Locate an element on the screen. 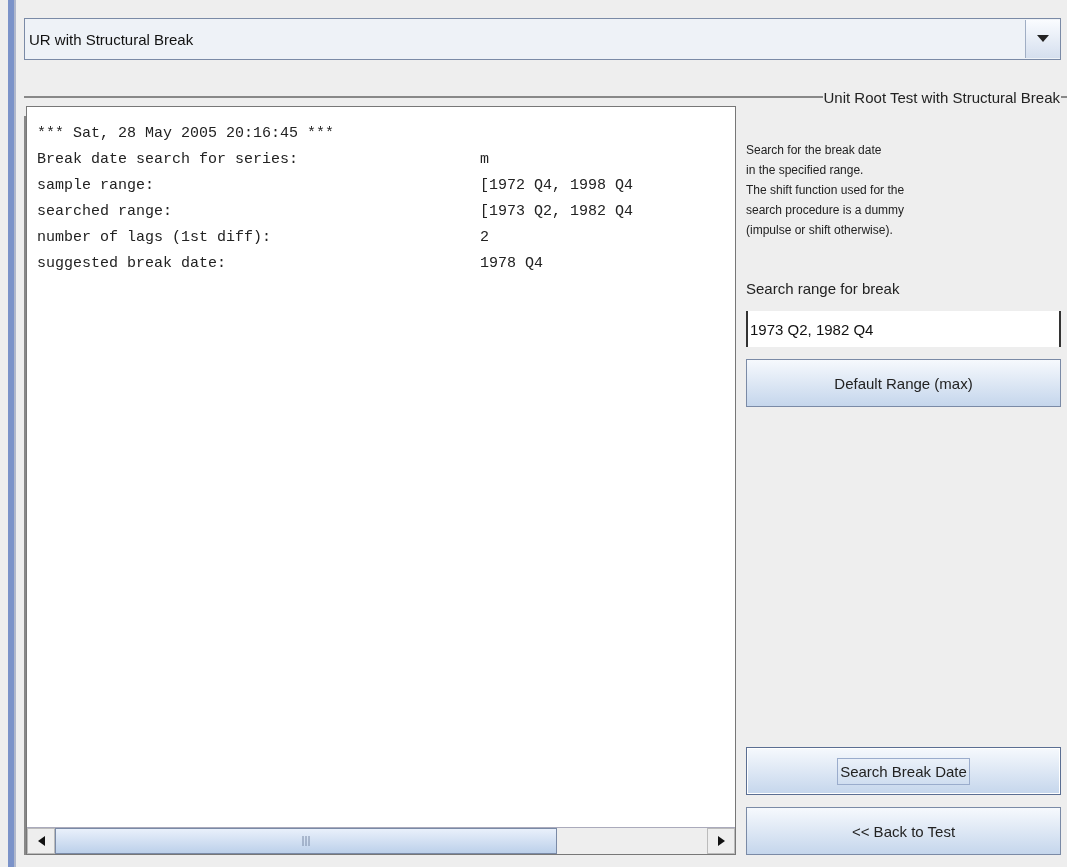 This screenshot has width=1067, height=867. search-break-date-button: Search Break Date is located at coordinates (903, 771).